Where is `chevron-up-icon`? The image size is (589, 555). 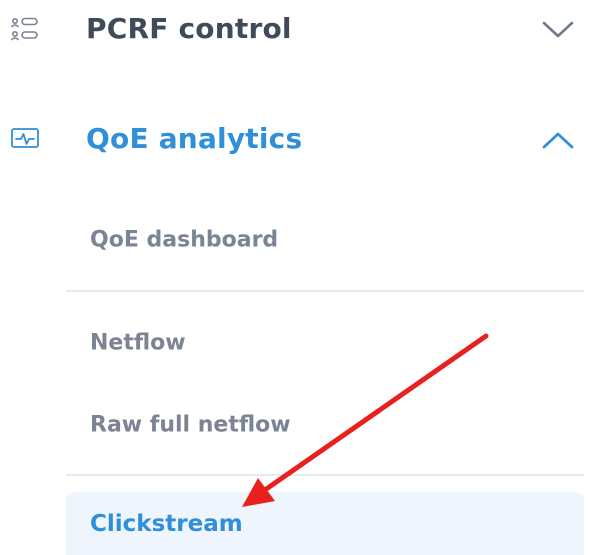 chevron-up-icon is located at coordinates (558, 140).